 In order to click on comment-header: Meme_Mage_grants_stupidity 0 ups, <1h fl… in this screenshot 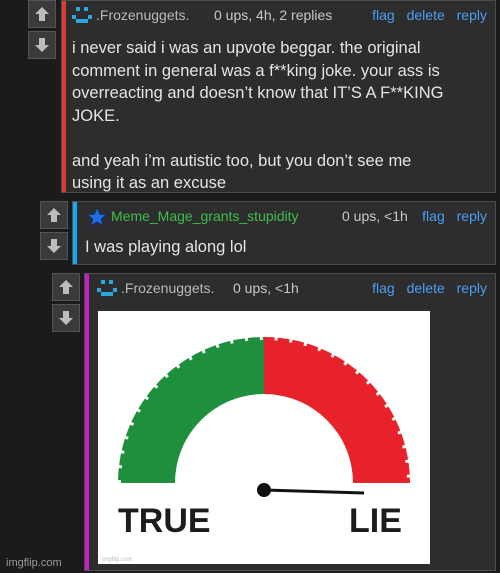, I will do `click(284, 217)`.